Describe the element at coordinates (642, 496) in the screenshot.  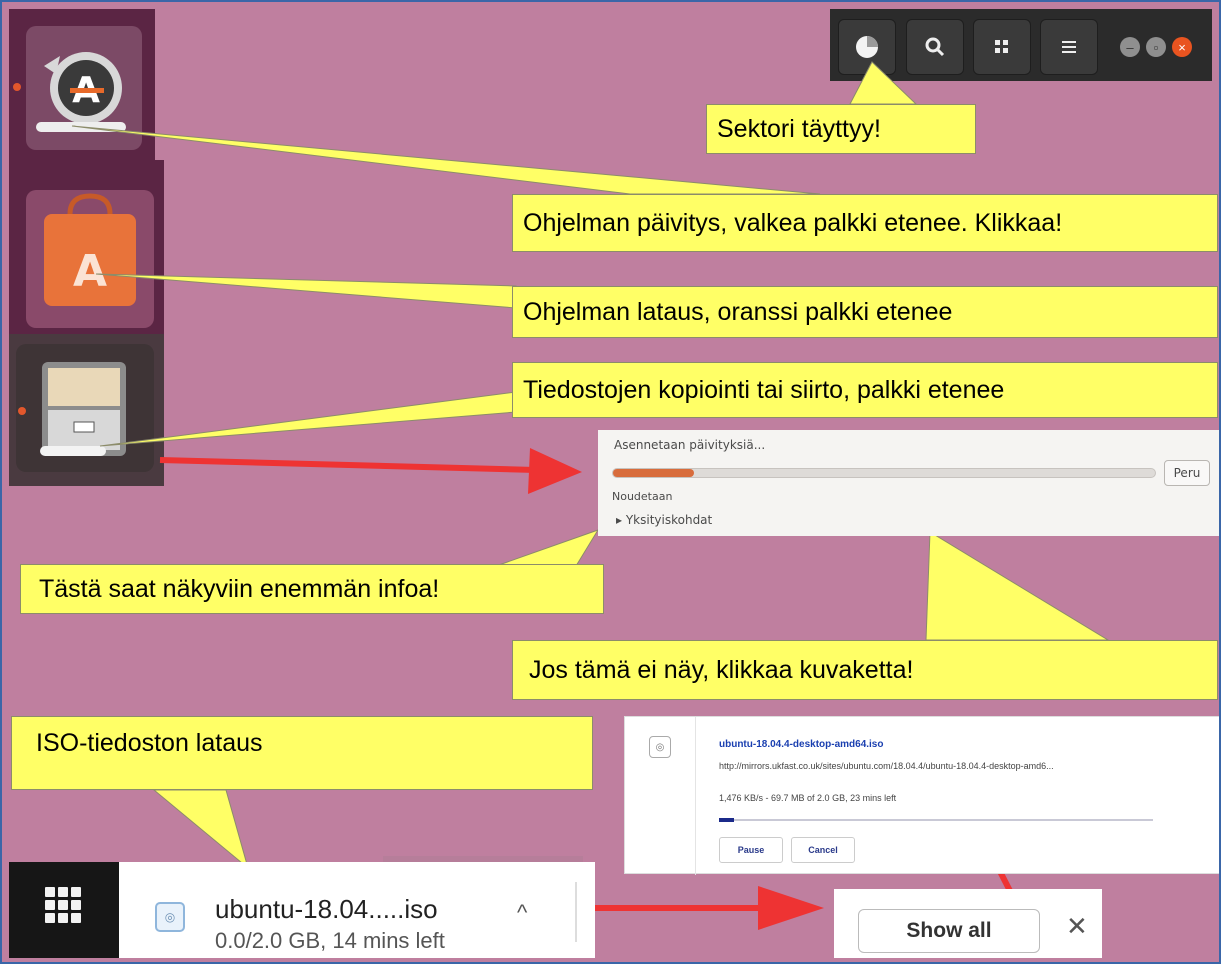
I see `update-substatus: Noudetaan` at that location.